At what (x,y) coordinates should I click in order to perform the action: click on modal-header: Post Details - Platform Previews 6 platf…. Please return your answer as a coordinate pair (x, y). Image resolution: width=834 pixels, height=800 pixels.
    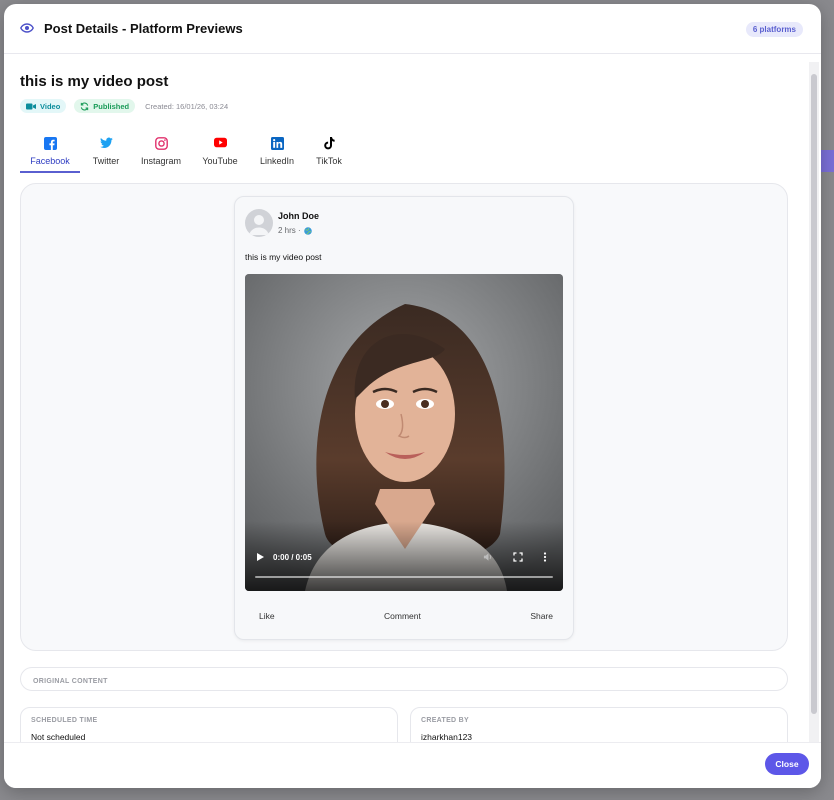
    Looking at the image, I should click on (412, 29).